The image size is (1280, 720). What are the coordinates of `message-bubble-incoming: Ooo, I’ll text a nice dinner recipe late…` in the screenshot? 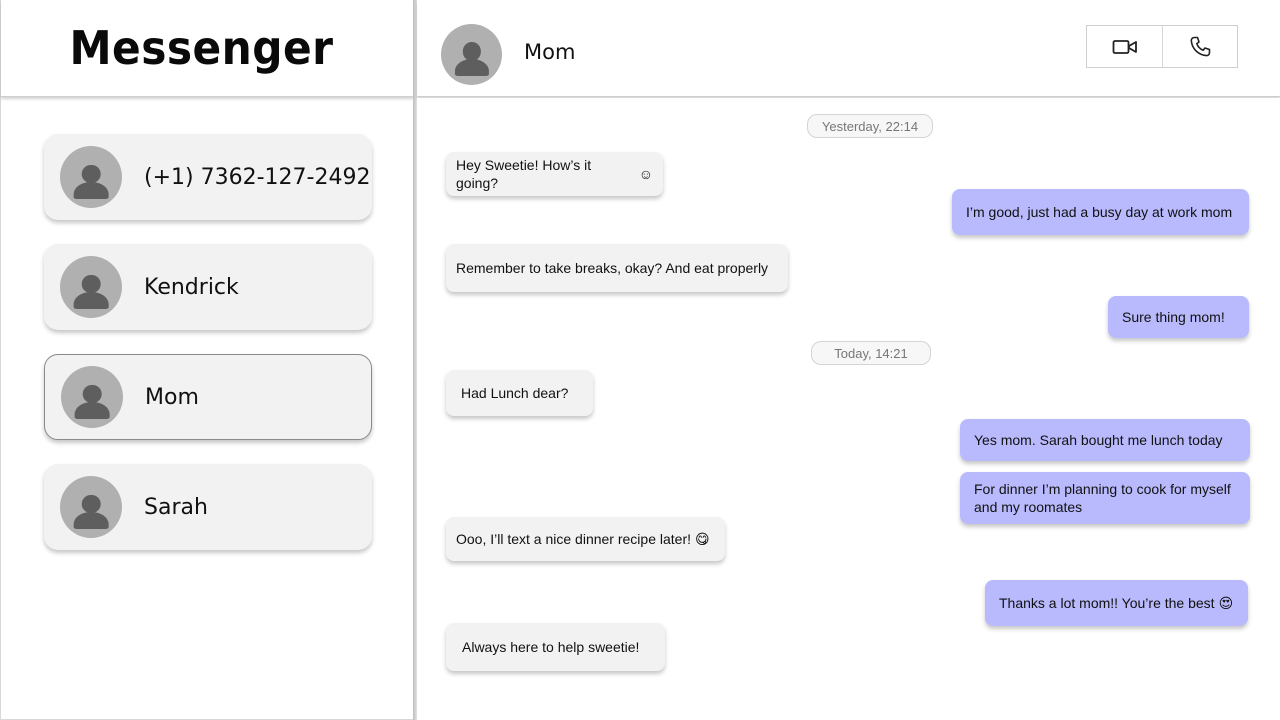 It's located at (585, 539).